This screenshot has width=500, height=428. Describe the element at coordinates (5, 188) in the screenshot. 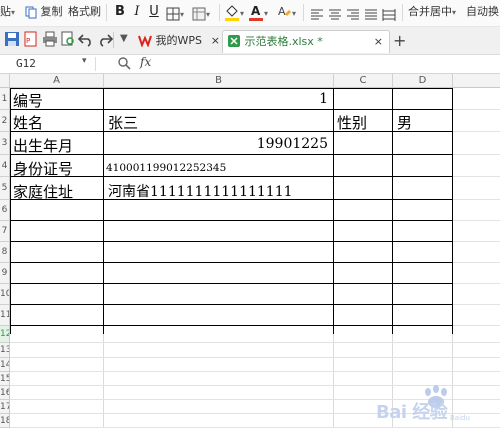

I see `row-header: 5` at that location.